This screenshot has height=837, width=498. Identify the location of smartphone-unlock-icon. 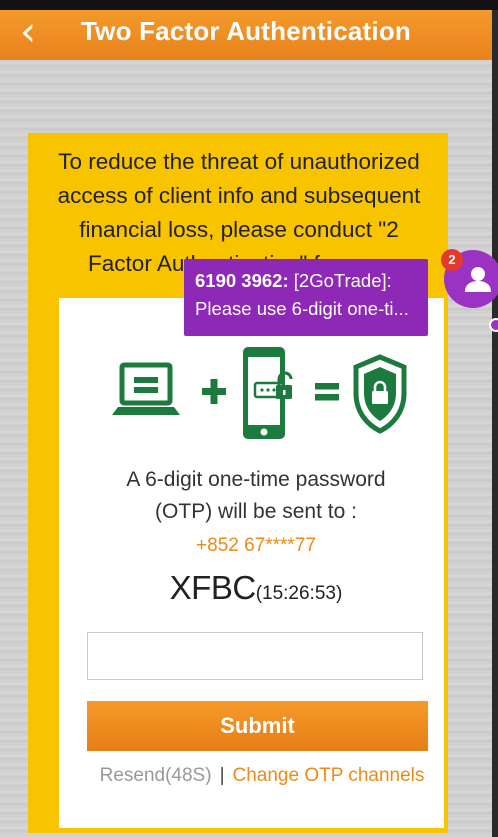
(268, 393).